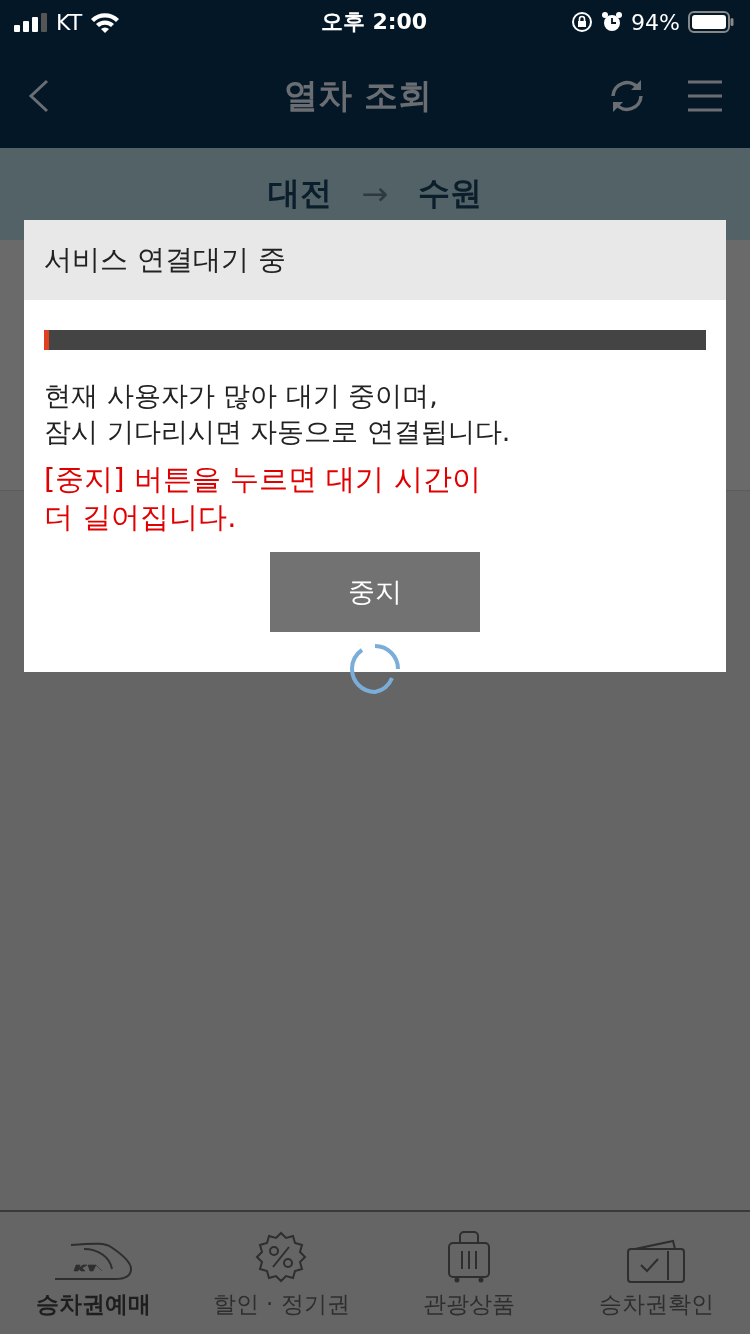  Describe the element at coordinates (69, 22) in the screenshot. I see `carrier-name: KT` at that location.